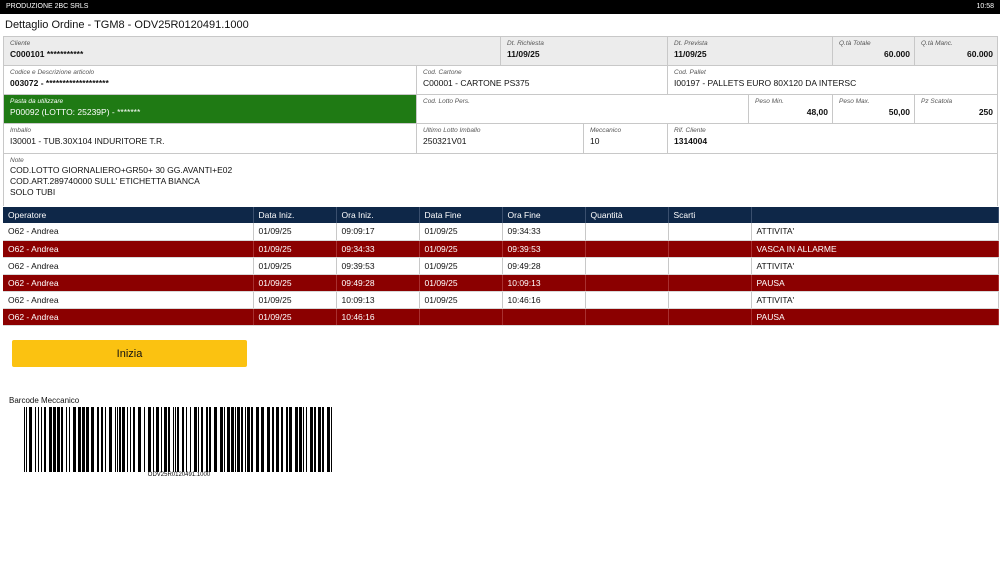 Image resolution: width=1000 pixels, height=570 pixels. What do you see at coordinates (606, 130) in the screenshot?
I see `meccanico-label: Meccanico` at bounding box center [606, 130].